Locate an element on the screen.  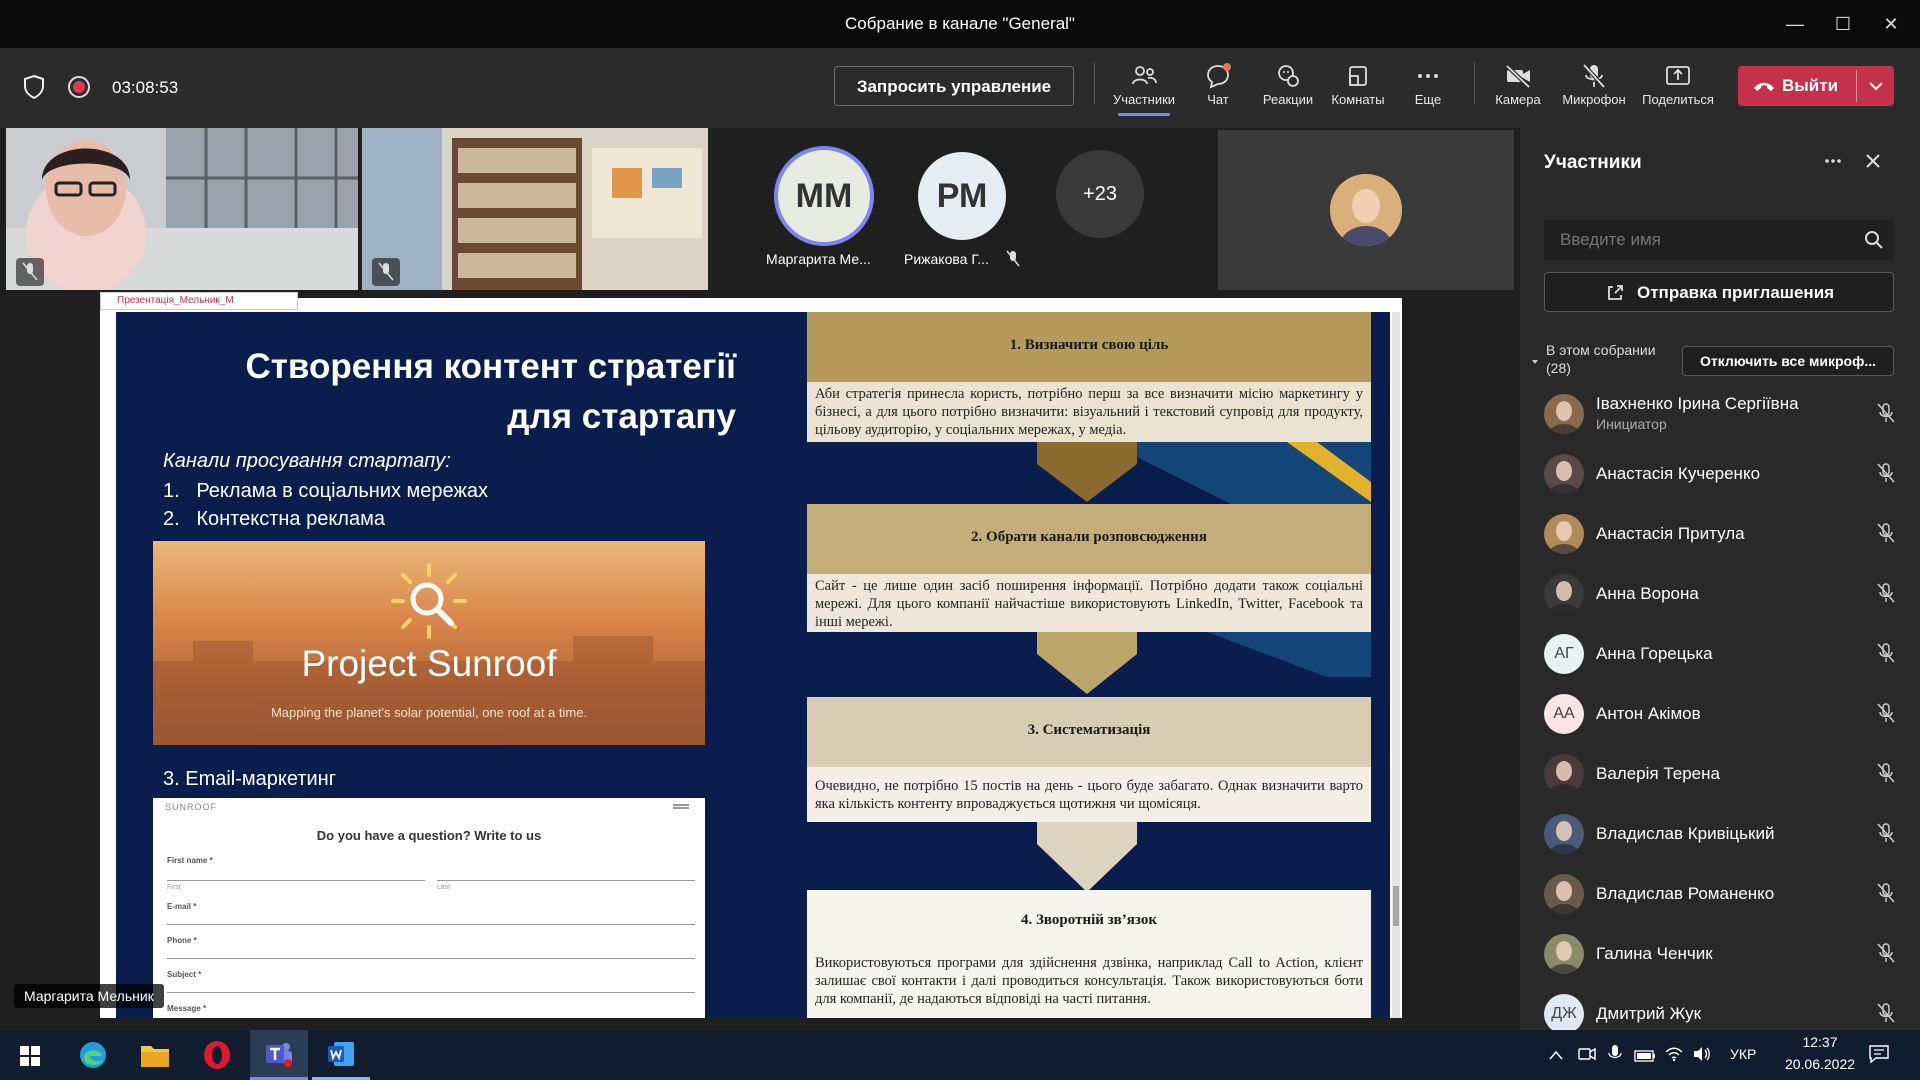
participant-row: Владислав Романенко is located at coordinates (1729, 894).